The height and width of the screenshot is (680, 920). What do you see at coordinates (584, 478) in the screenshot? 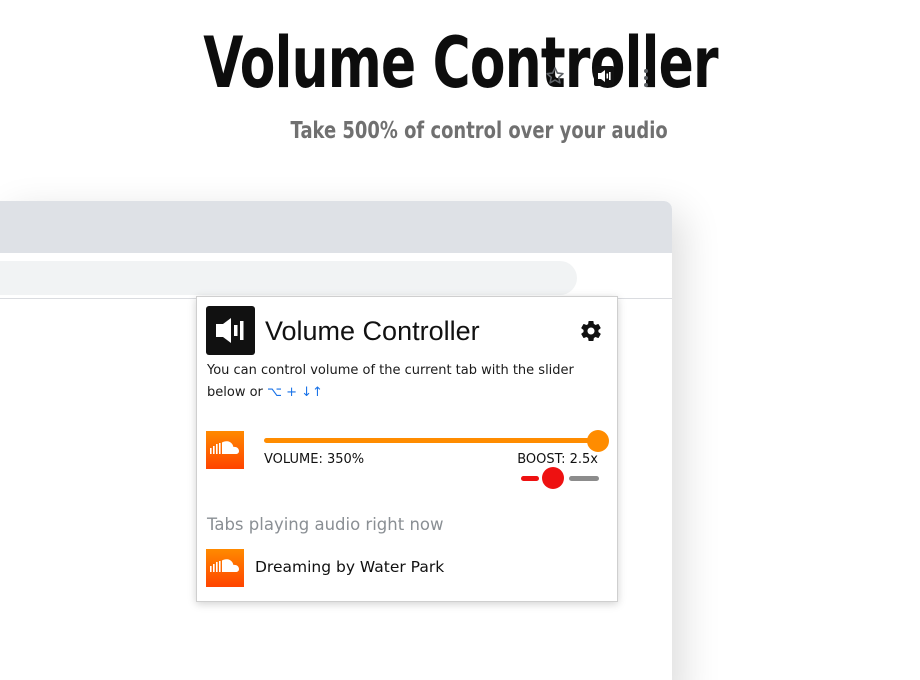
I see `boost-slider-track` at bounding box center [584, 478].